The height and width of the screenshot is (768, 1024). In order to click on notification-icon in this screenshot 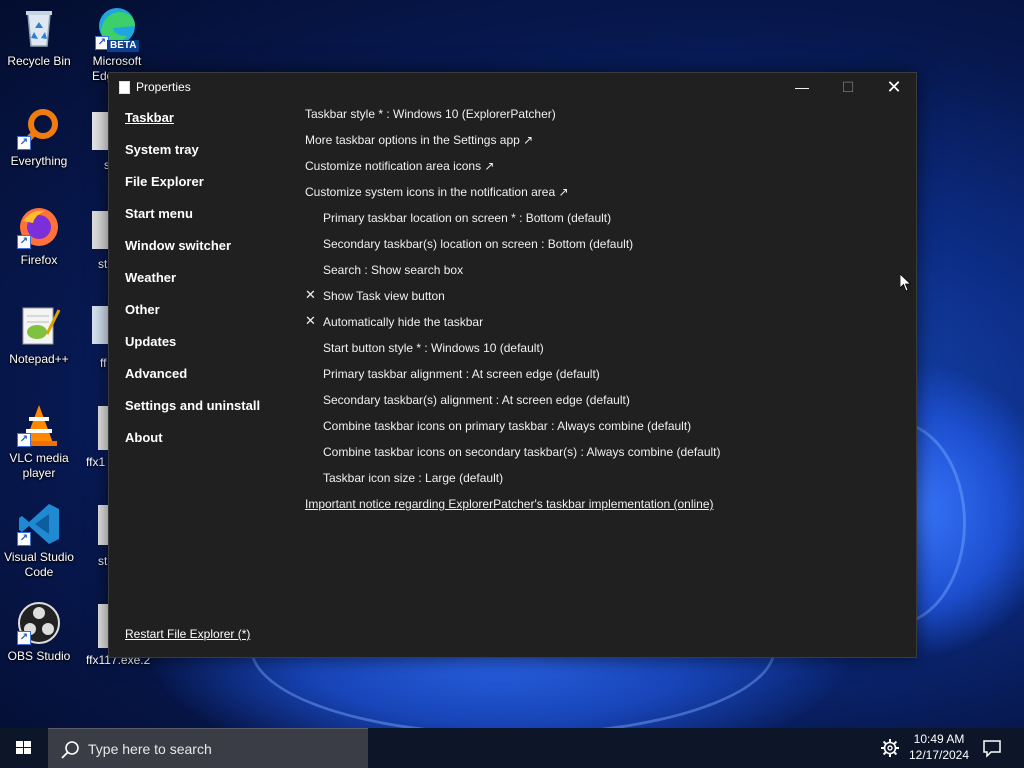, I will do `click(992, 748)`.